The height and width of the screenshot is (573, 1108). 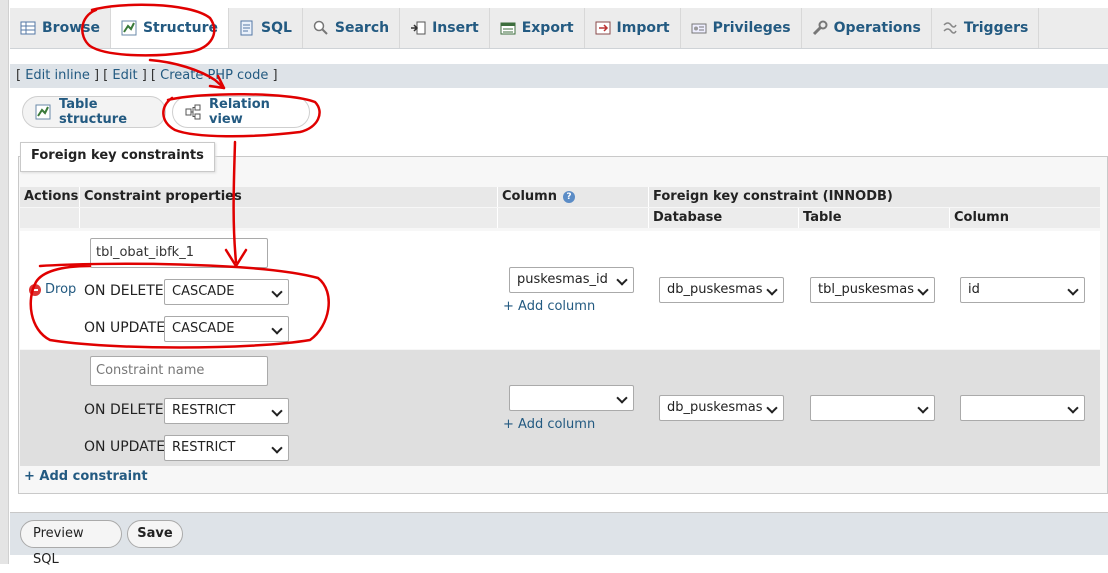 I want to click on on-update-select: CASCADE, so click(x=226, y=329).